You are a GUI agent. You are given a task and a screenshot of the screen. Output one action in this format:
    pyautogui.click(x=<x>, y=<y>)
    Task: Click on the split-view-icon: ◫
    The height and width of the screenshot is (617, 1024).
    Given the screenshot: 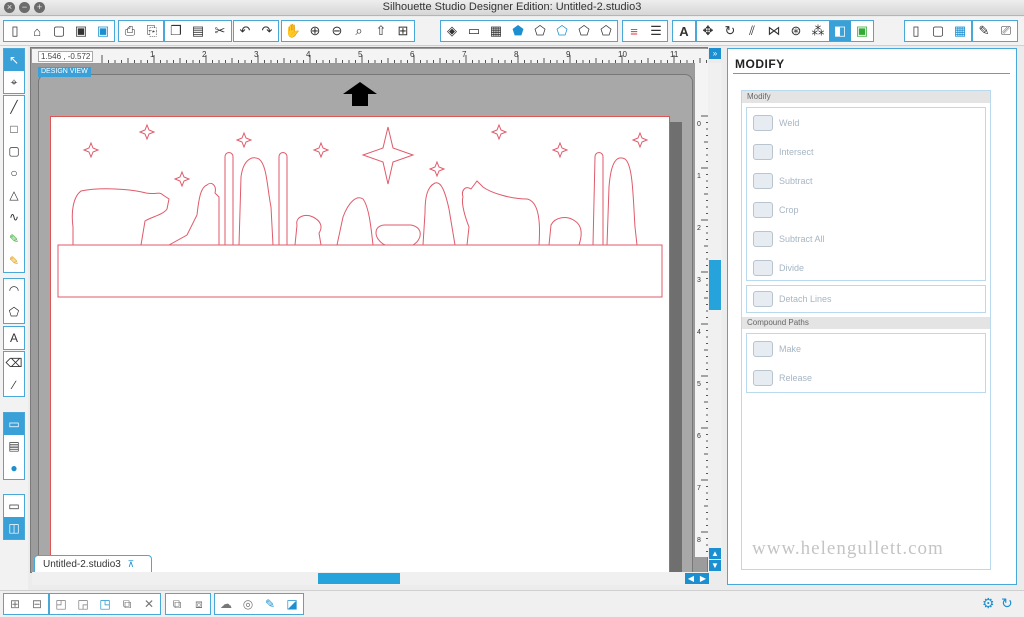 What is the action you would take?
    pyautogui.click(x=14, y=528)
    